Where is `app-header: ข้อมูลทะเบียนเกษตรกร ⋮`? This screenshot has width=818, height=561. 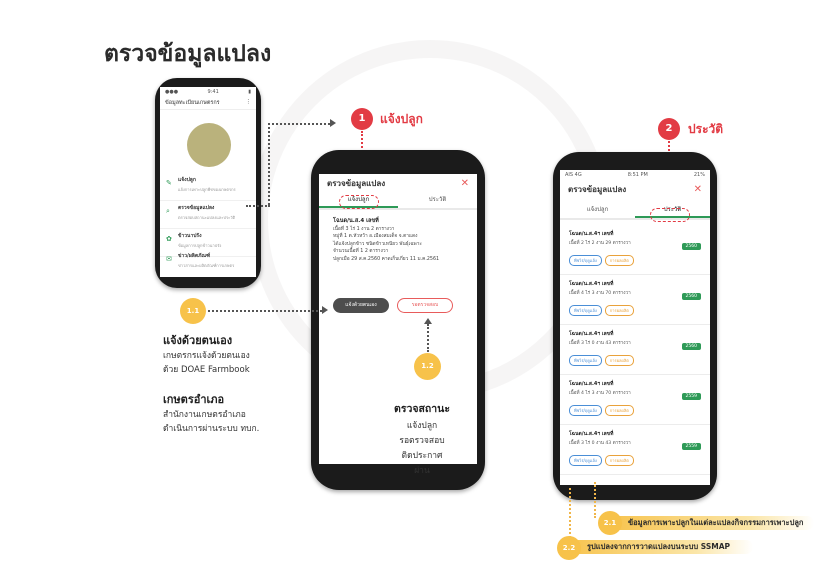 app-header: ข้อมูลทะเบียนเกษตรกร ⋮ is located at coordinates (208, 103).